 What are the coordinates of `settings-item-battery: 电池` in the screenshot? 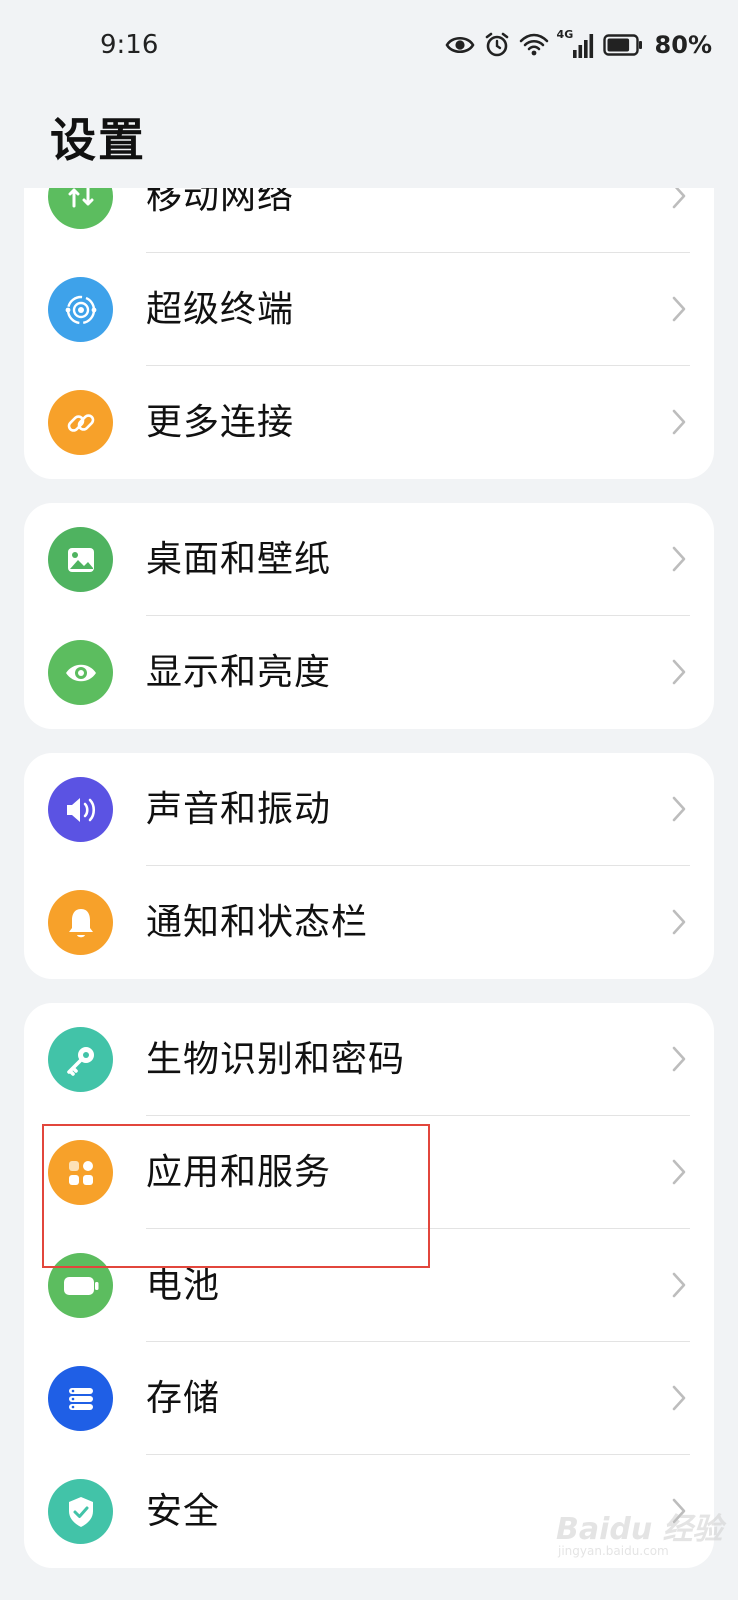 It's located at (369, 1285).